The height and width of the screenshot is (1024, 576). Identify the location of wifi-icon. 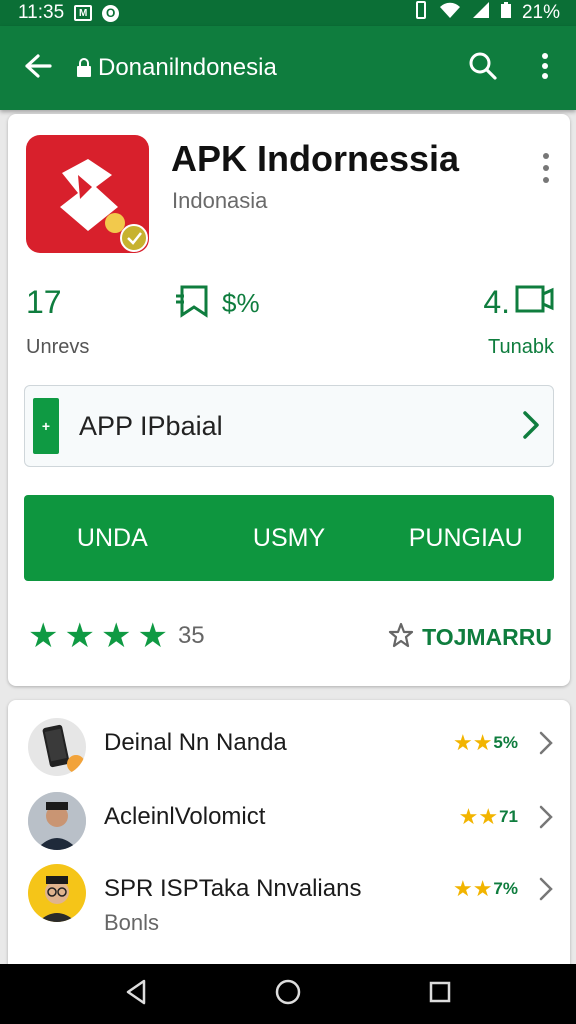
(450, 13).